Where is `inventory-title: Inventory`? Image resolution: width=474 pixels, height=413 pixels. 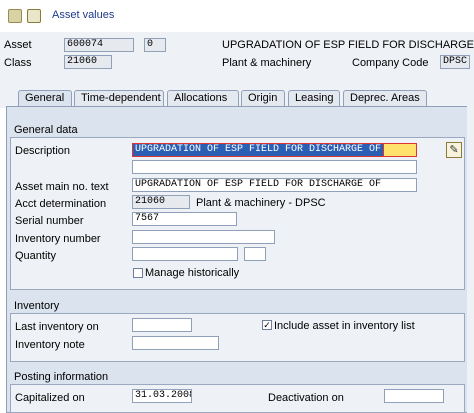 inventory-title: Inventory is located at coordinates (237, 307).